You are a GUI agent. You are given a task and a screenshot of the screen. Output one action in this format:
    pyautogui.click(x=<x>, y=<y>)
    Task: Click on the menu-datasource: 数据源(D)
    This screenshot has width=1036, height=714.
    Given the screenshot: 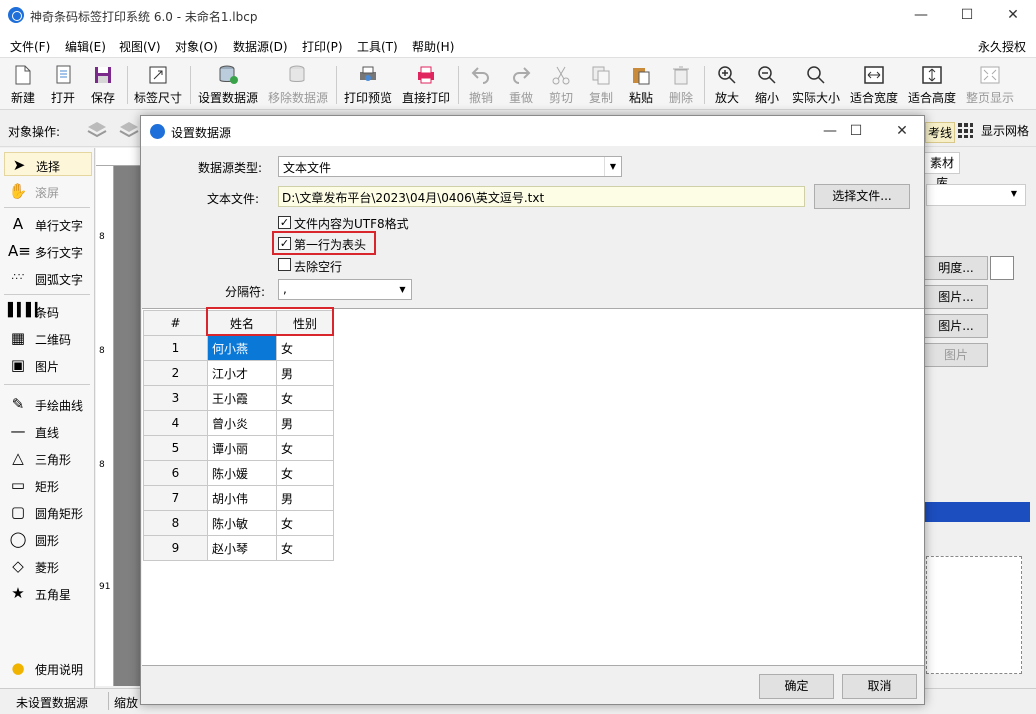 What is the action you would take?
    pyautogui.click(x=260, y=46)
    